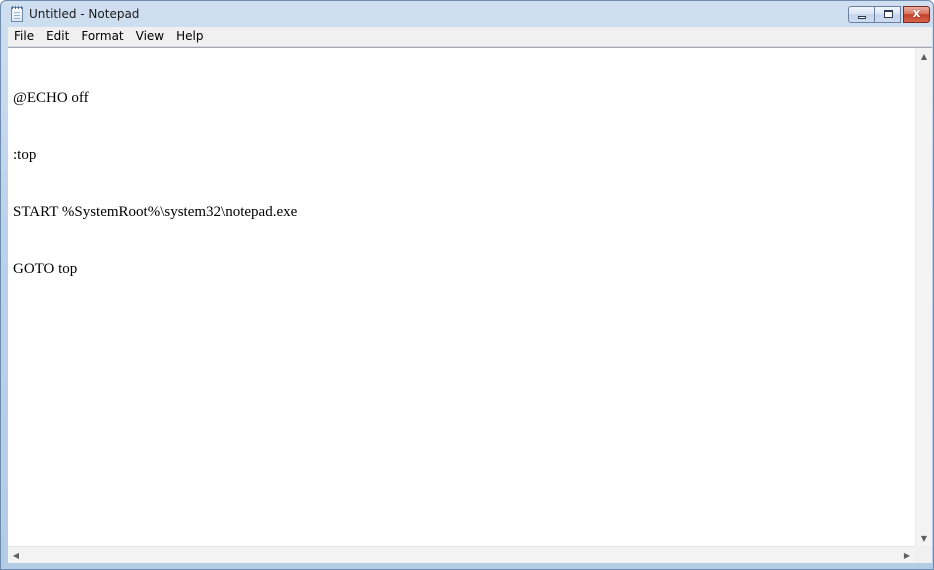 Image resolution: width=934 pixels, height=570 pixels. I want to click on menu-view: View, so click(150, 36).